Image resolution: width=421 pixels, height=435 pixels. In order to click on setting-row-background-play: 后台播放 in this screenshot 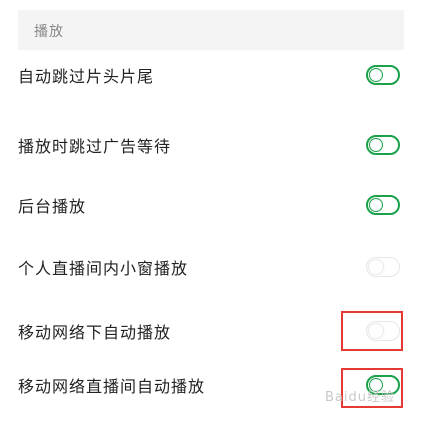, I will do `click(211, 205)`.